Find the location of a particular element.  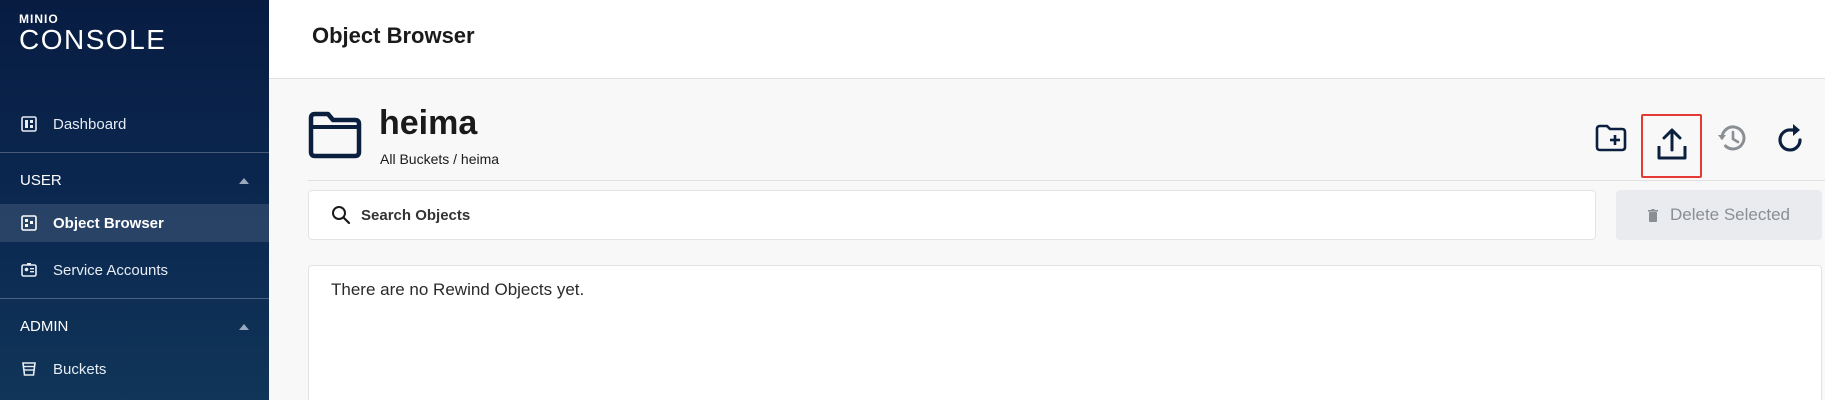

create-folder-icon is located at coordinates (1611, 140).